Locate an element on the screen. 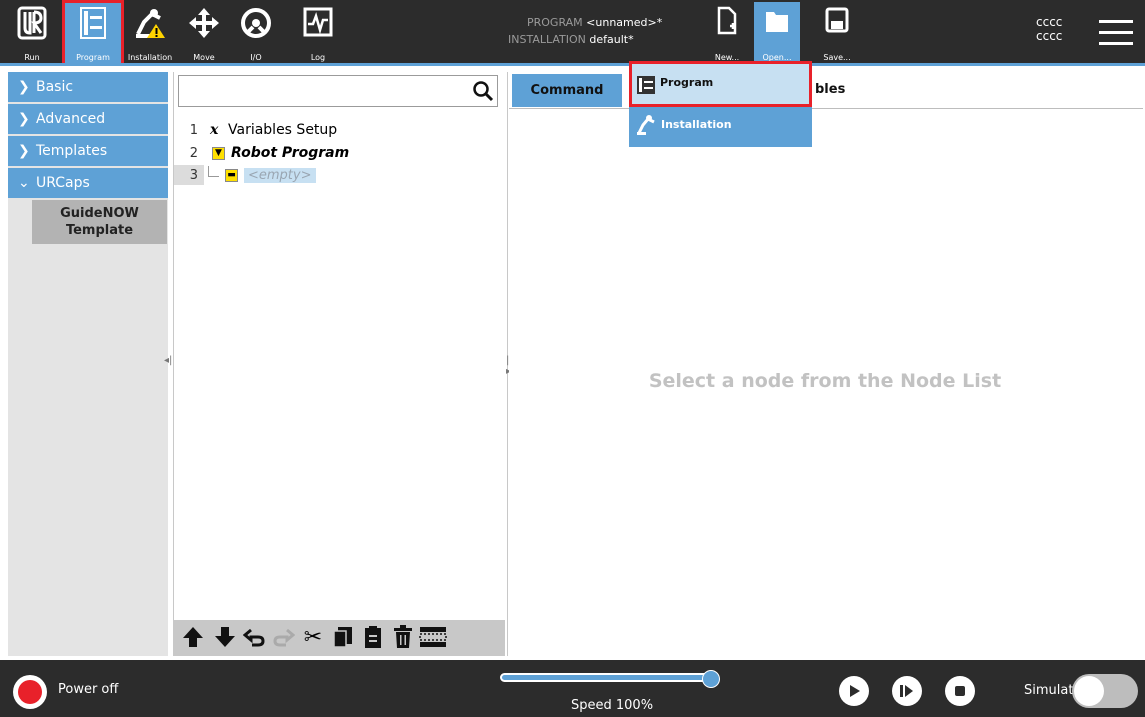  tree-row-label: Variables Setup is located at coordinates (283, 130).